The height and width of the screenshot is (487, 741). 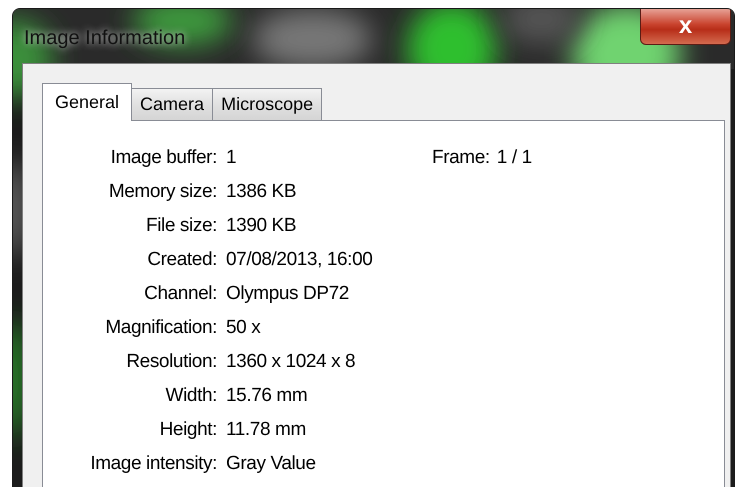 I want to click on field-label: Channel:, so click(x=180, y=294).